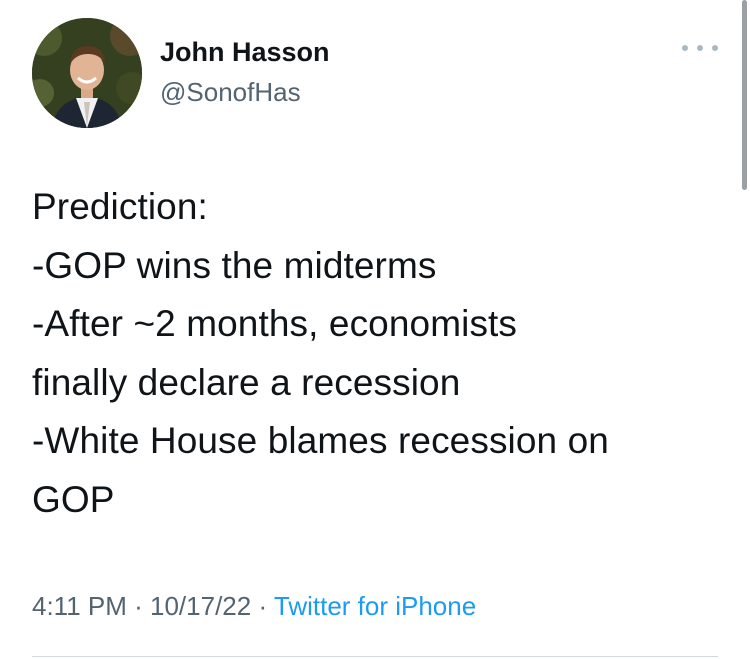 The width and height of the screenshot is (750, 659). Describe the element at coordinates (275, 323) in the screenshot. I see `tweet-line: -After ~2 months, economists` at that location.